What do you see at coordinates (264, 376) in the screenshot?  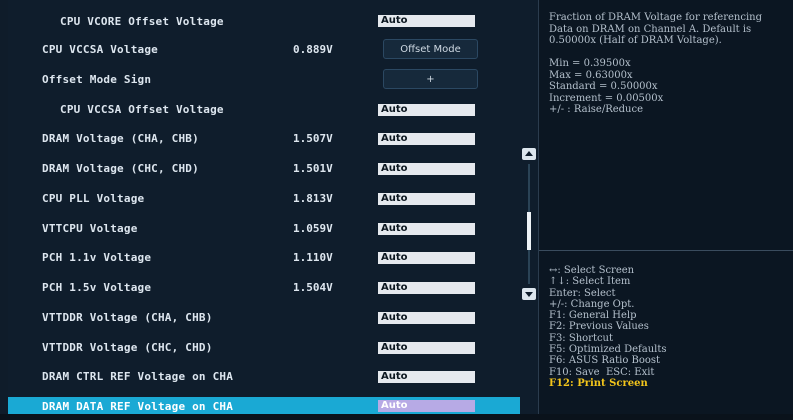 I see `row-dram-ctrl-ref-voltage-cha: DRAM CTRL REF Voltage on CHA Auto` at bounding box center [264, 376].